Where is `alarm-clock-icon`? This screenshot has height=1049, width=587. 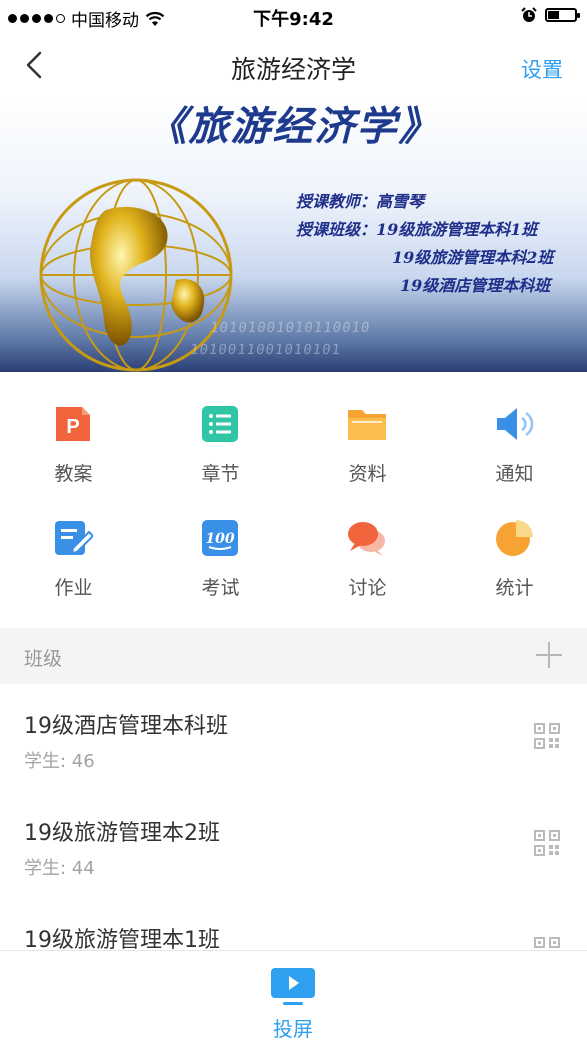
alarm-clock-icon is located at coordinates (529, 14).